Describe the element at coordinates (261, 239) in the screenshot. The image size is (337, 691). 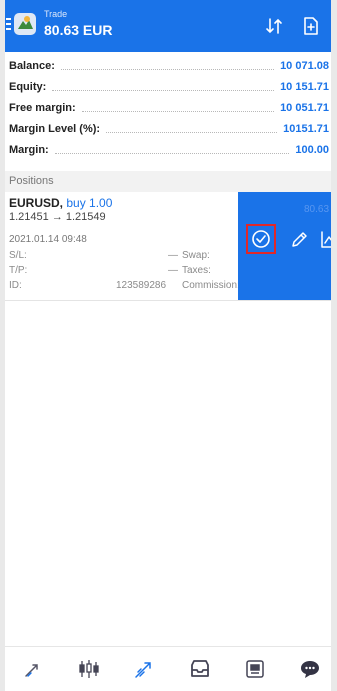
I see `check-circle-icon` at that location.